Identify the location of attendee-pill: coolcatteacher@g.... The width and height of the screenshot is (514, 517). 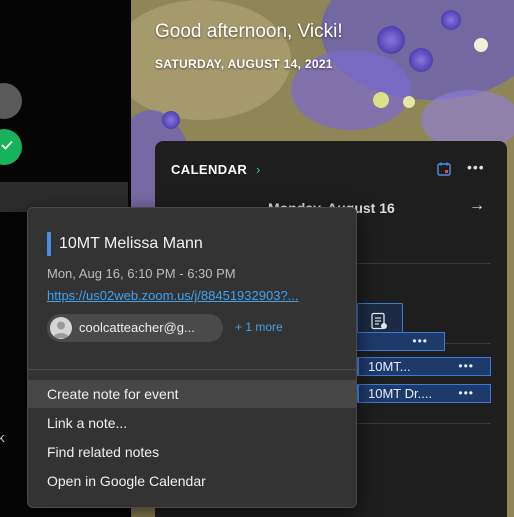
(135, 328).